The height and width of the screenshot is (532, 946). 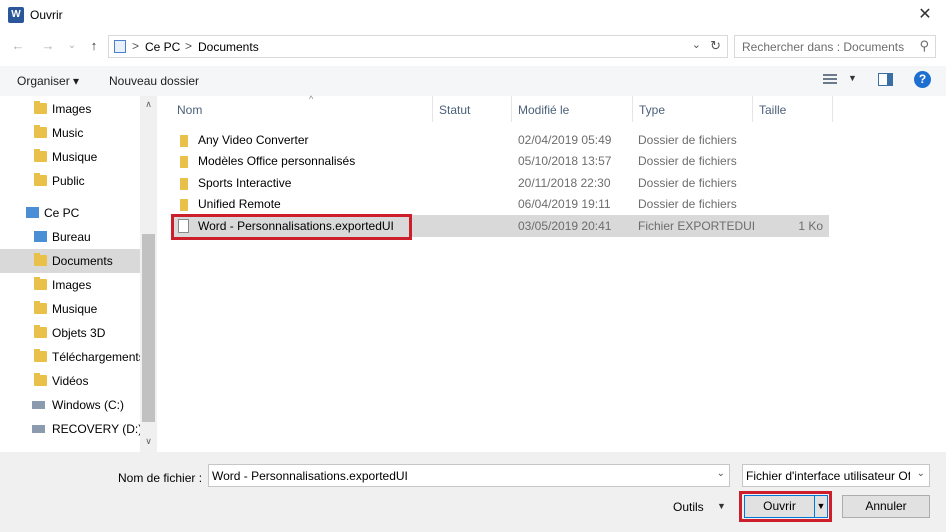 I want to click on refresh-icon: ↻, so click(x=715, y=46).